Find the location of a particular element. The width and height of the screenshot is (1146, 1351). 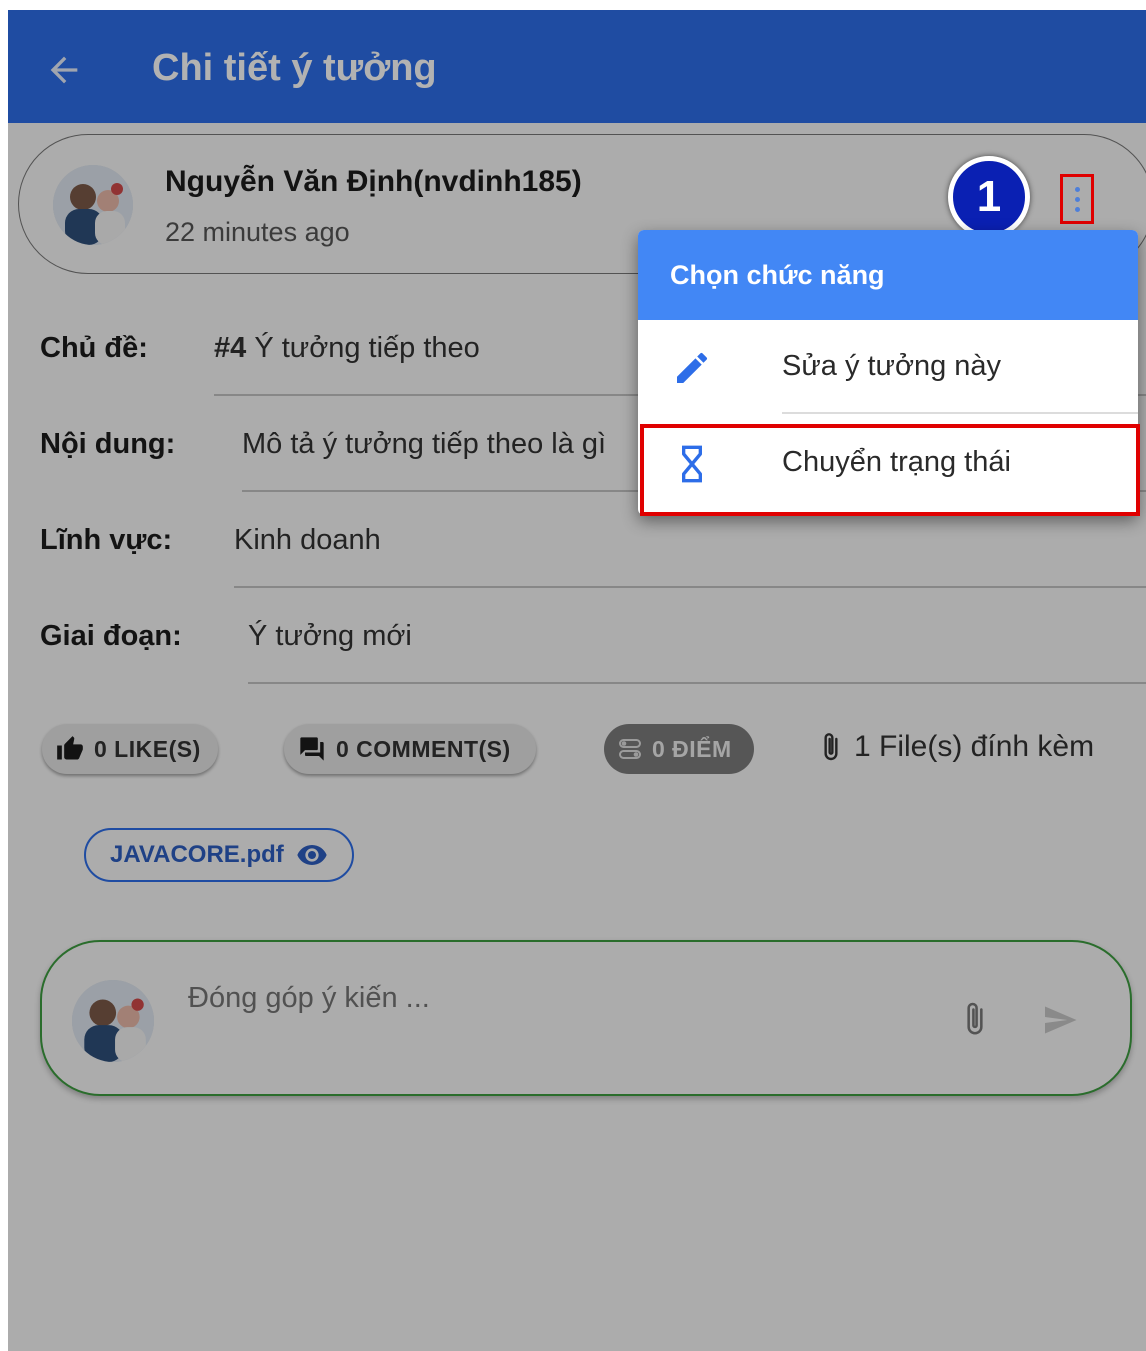

hourglass-icon is located at coordinates (692, 464).